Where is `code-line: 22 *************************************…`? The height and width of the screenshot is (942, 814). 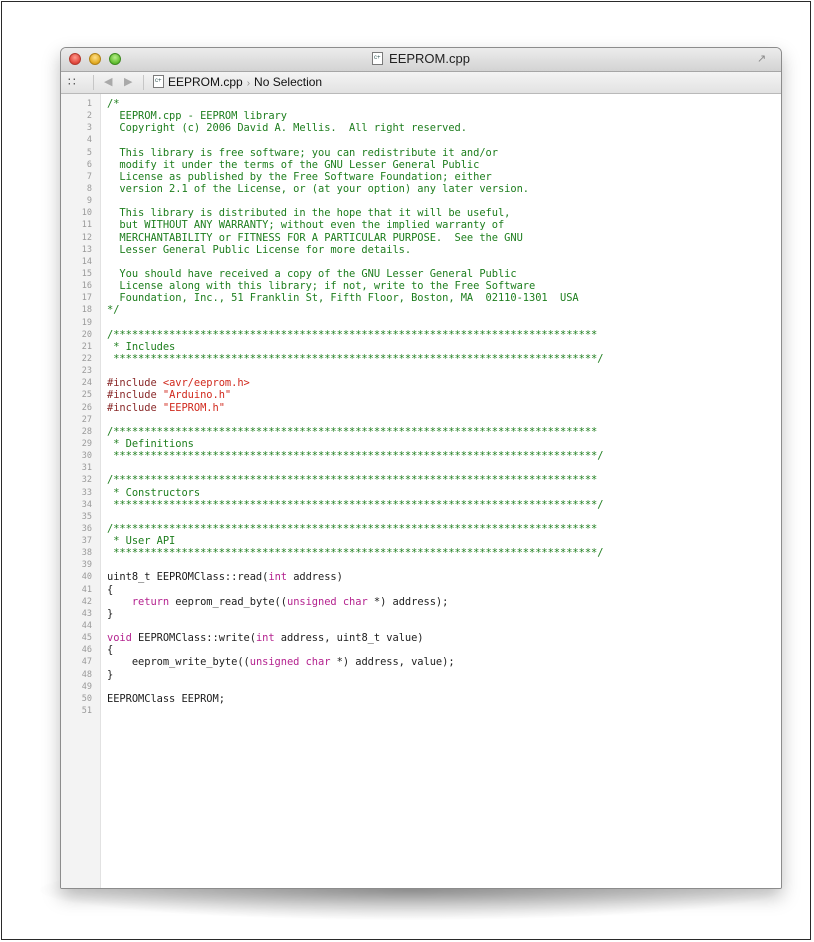
code-line: 22 *************************************… is located at coordinates (421, 359).